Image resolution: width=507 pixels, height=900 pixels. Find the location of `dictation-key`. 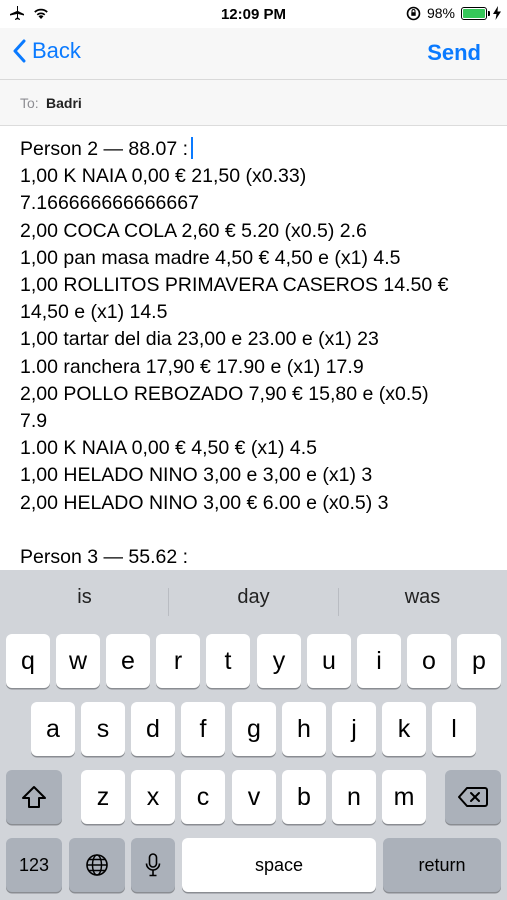

dictation-key is located at coordinates (153, 865).